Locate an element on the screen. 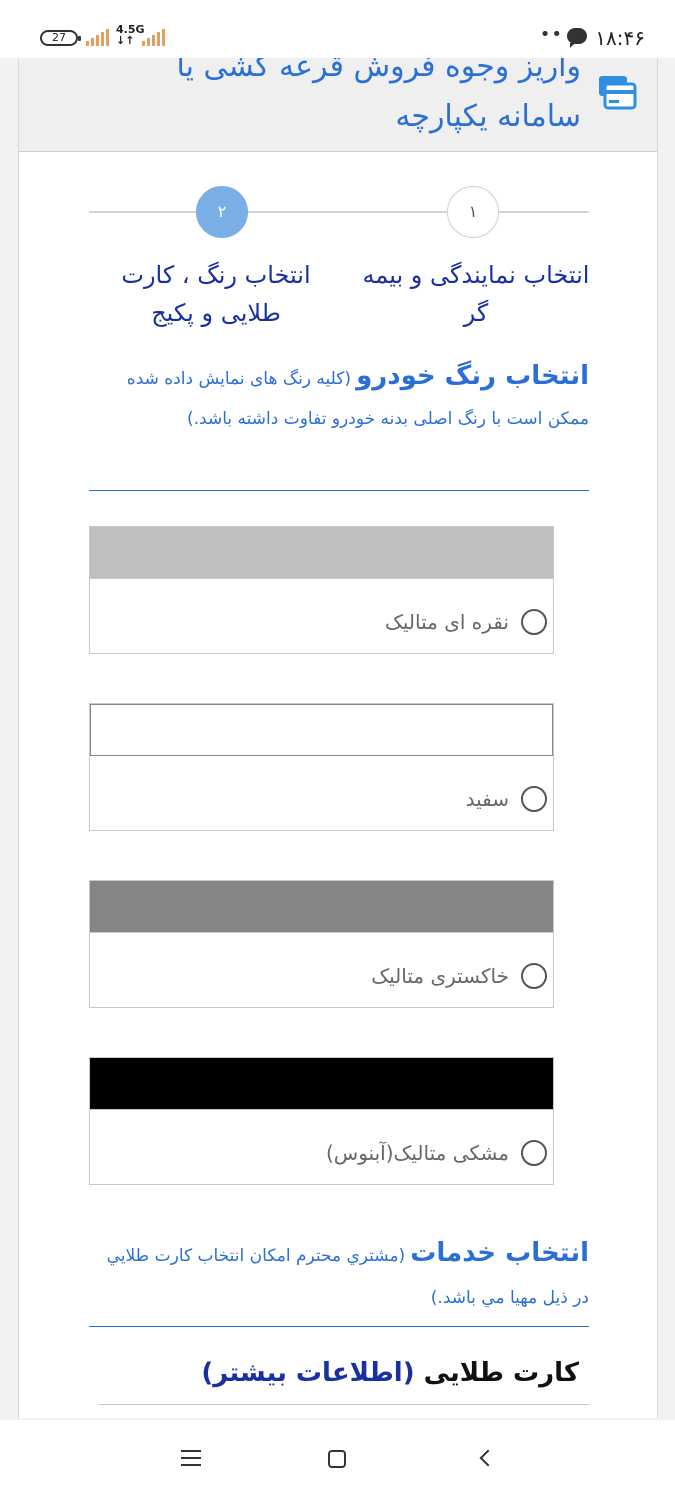 The width and height of the screenshot is (675, 1500). battery-indicator: 27 is located at coordinates (60, 38).